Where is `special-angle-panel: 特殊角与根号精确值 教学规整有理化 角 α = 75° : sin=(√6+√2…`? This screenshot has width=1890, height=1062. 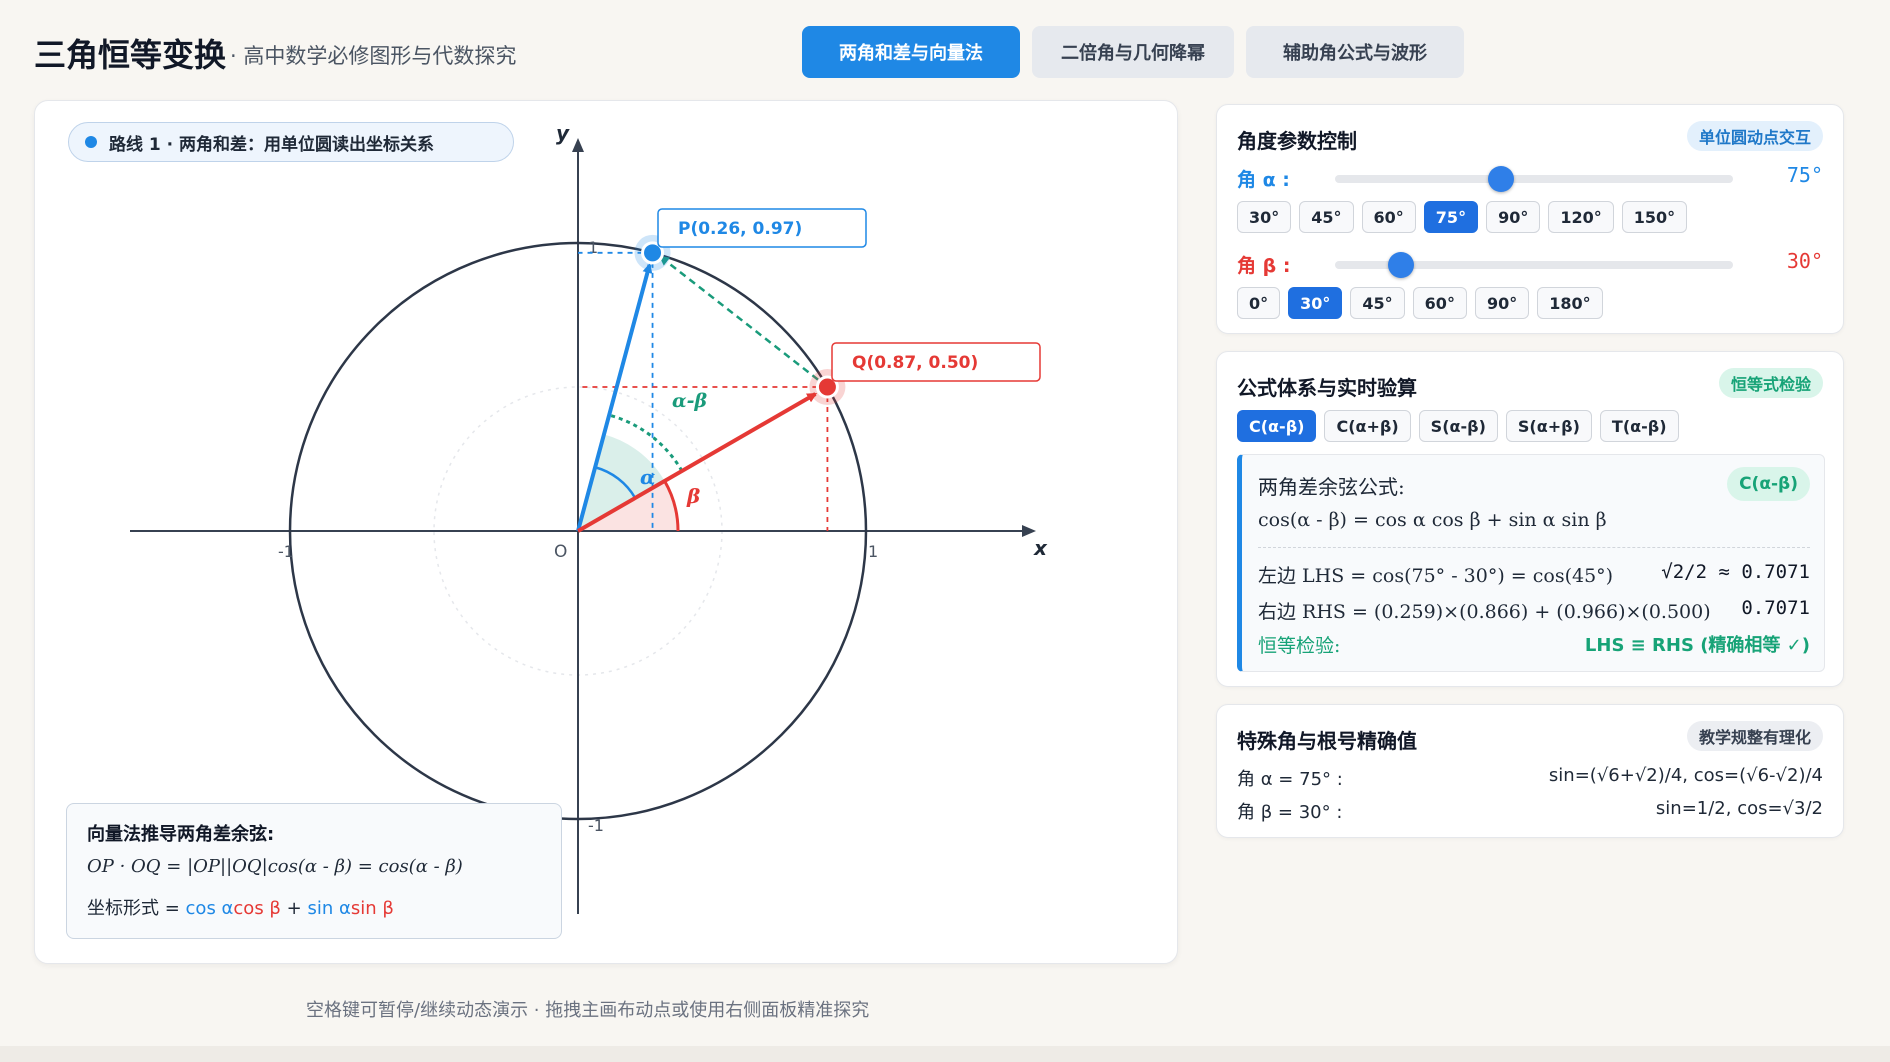
special-angle-panel: 特殊角与根号精确值 教学规整有理化 角 α = 75° : sin=(√6+√2… is located at coordinates (1530, 771).